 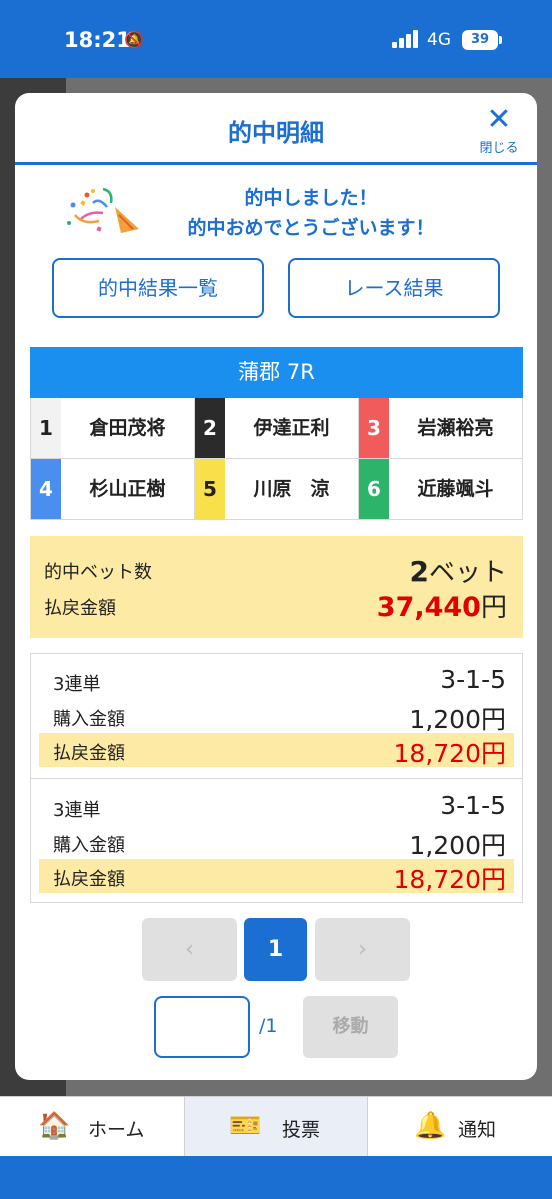 I want to click on hit-count-value: 2ベット, so click(x=458, y=571).